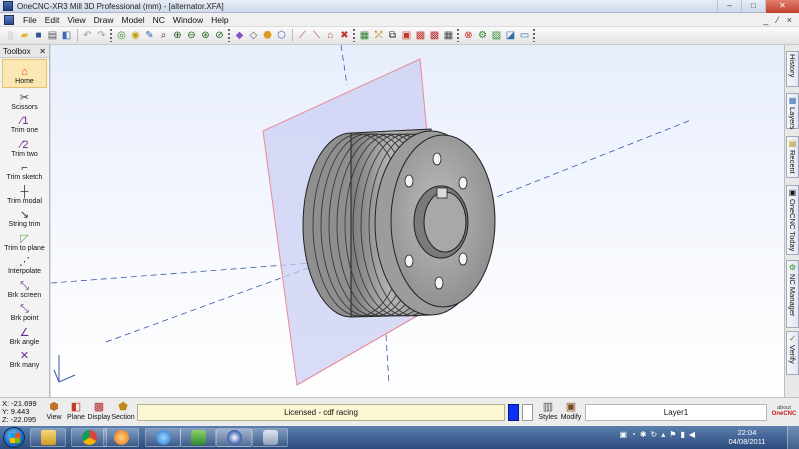 The width and height of the screenshot is (799, 449). What do you see at coordinates (24, 101) in the screenshot?
I see `tool-scissors: ✂ Scissors` at bounding box center [24, 101].